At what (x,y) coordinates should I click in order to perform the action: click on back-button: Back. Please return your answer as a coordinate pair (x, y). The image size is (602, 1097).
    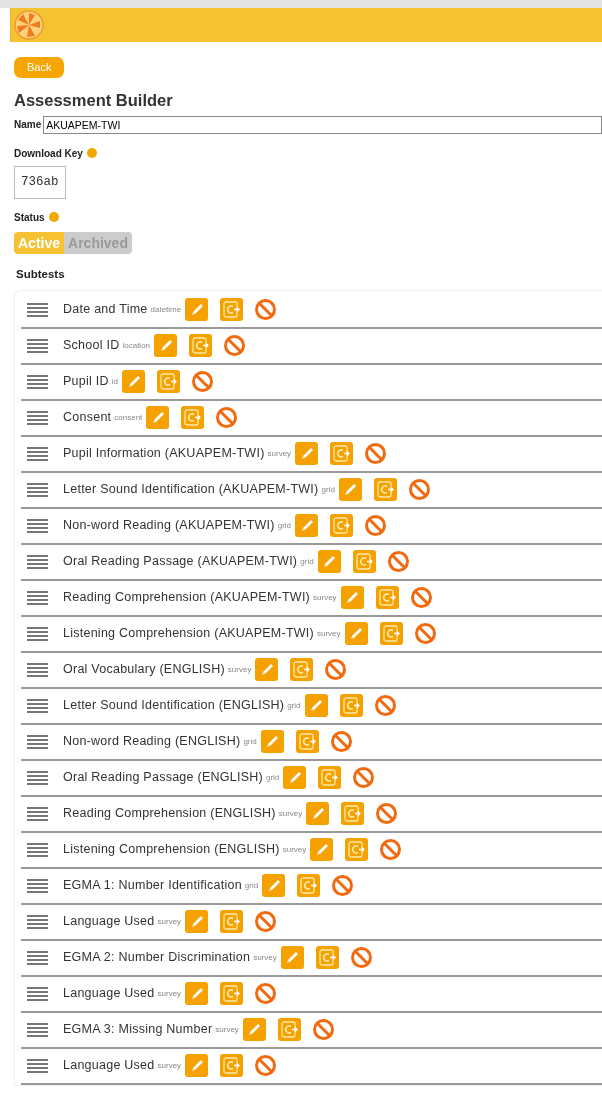
    Looking at the image, I should click on (39, 68).